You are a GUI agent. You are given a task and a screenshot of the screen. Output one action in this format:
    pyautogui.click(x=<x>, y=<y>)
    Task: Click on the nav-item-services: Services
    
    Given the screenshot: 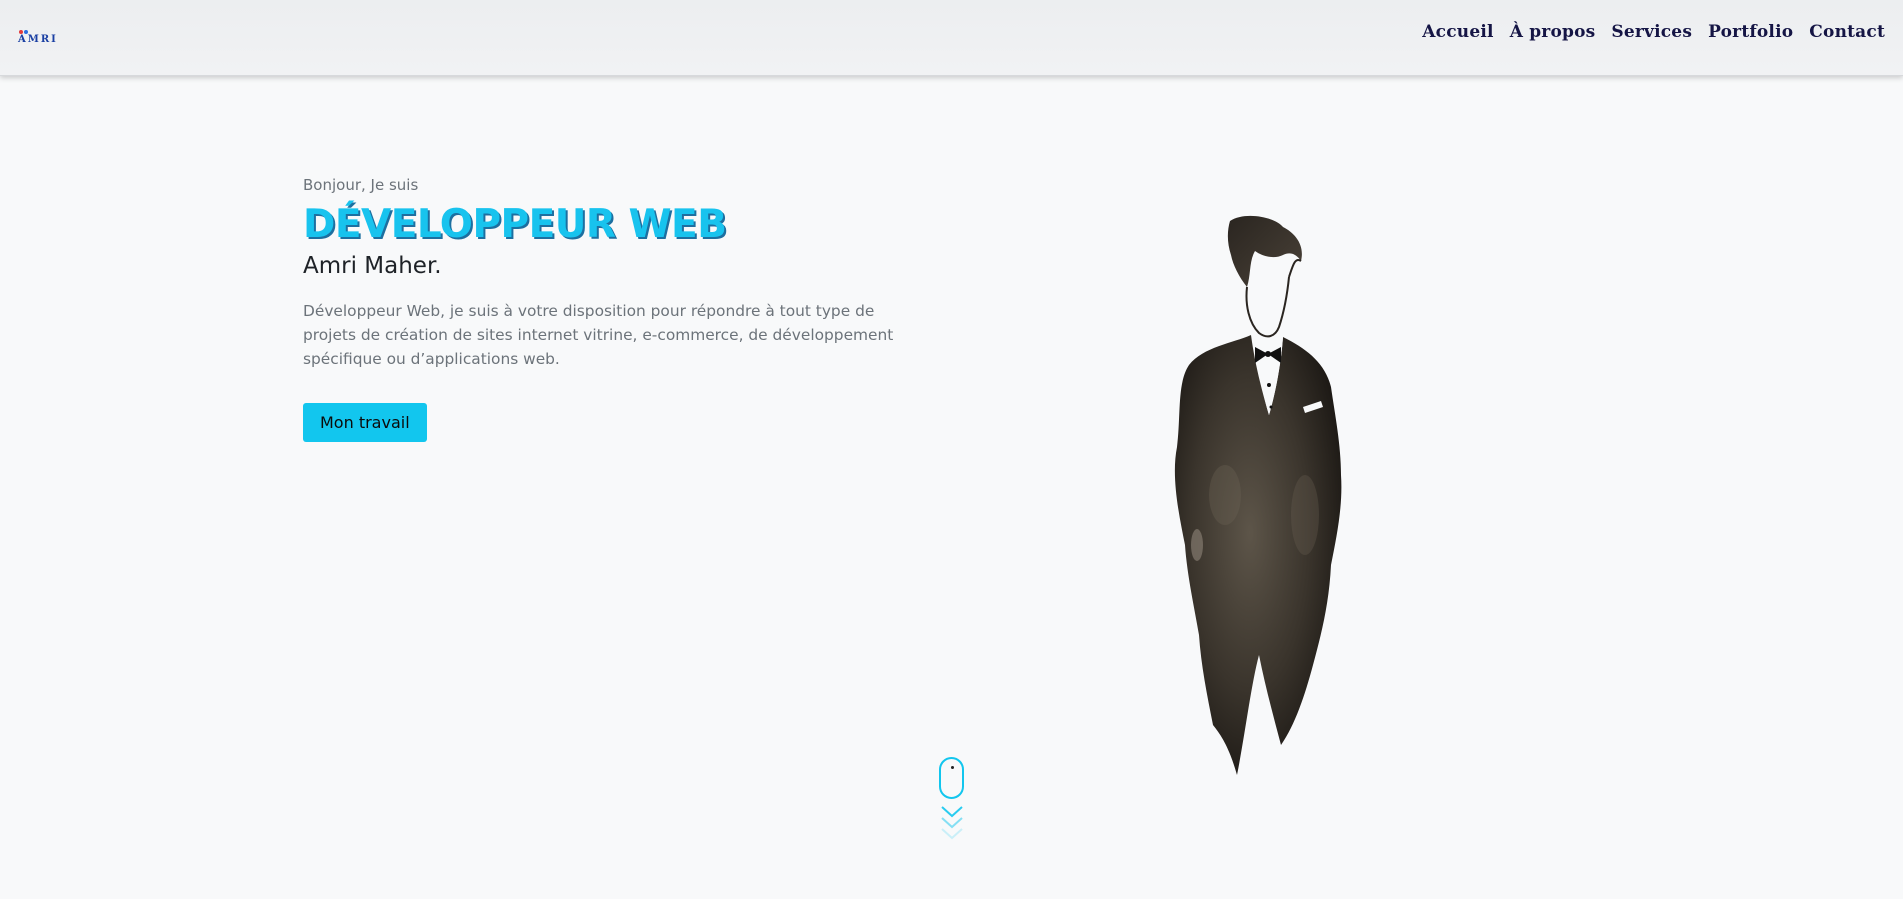 What is the action you would take?
    pyautogui.click(x=1651, y=32)
    